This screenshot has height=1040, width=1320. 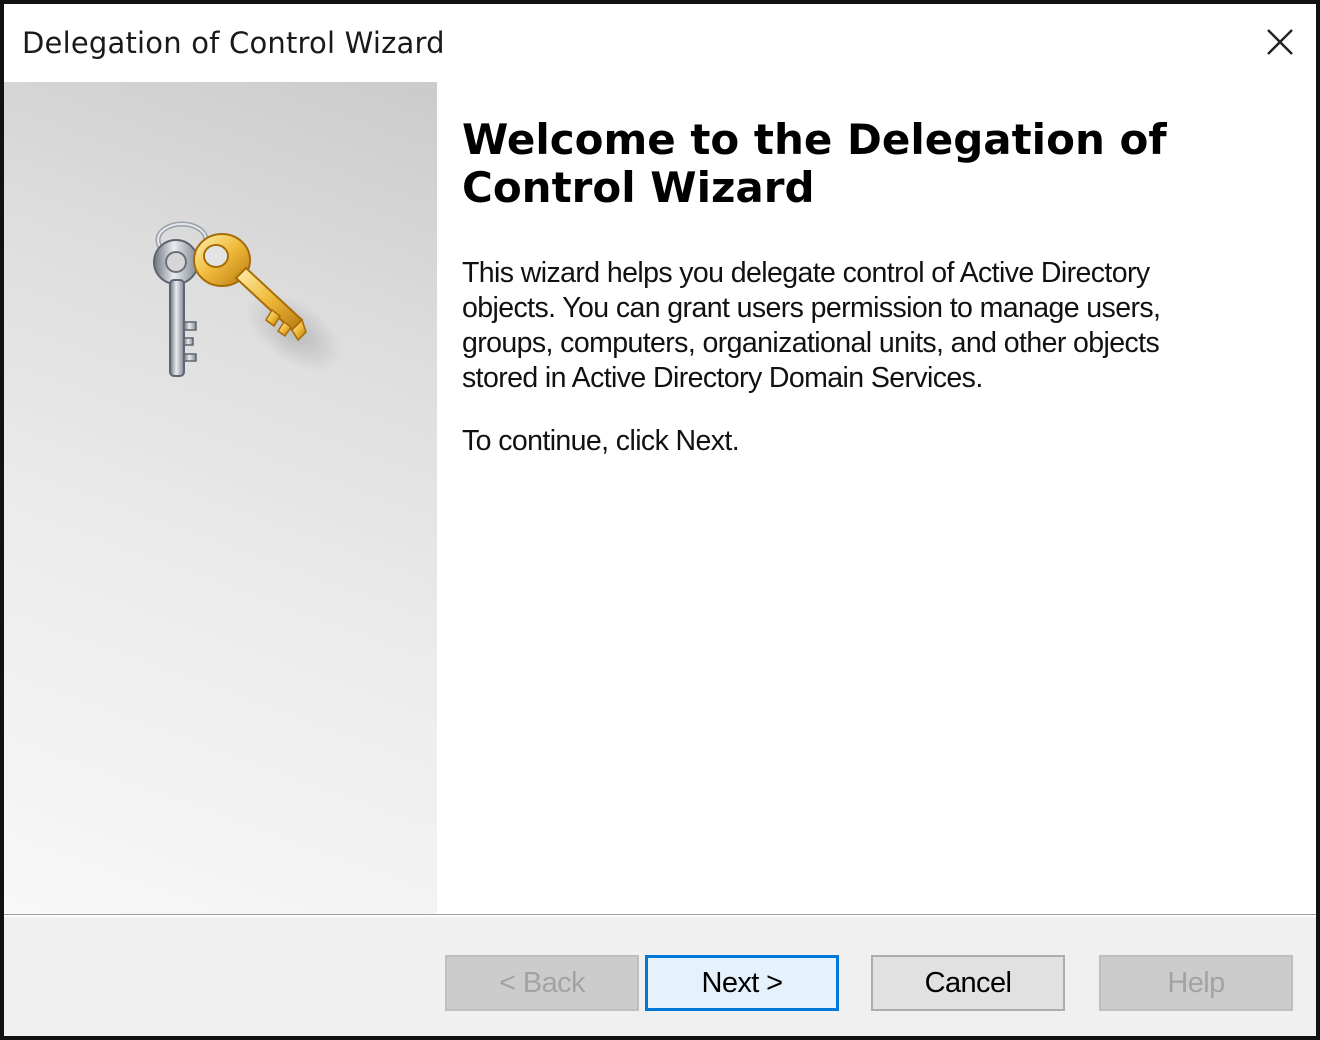 What do you see at coordinates (542, 983) in the screenshot?
I see `back-button: < Back` at bounding box center [542, 983].